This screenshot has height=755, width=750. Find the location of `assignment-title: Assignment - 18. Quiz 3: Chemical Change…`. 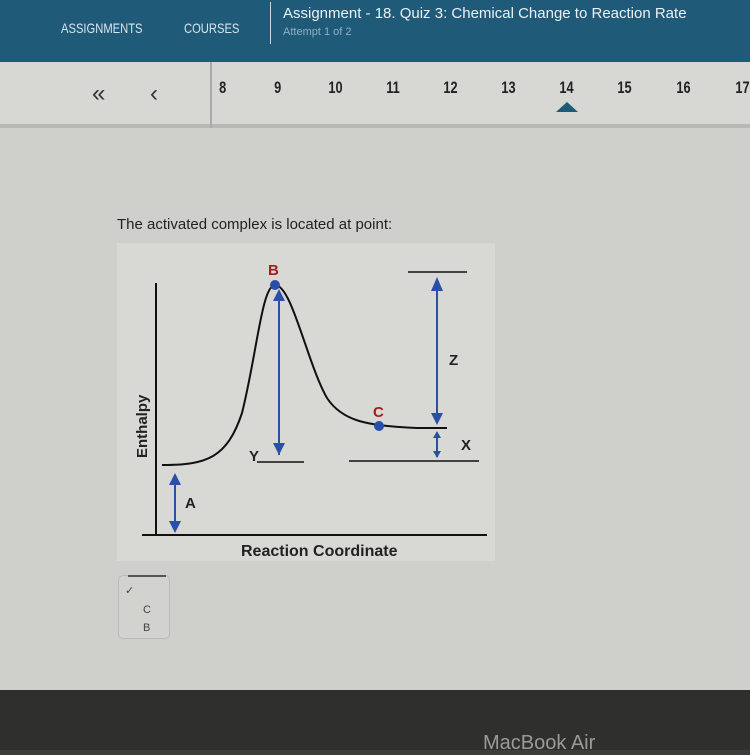

assignment-title: Assignment - 18. Quiz 3: Chemical Change… is located at coordinates (485, 13).